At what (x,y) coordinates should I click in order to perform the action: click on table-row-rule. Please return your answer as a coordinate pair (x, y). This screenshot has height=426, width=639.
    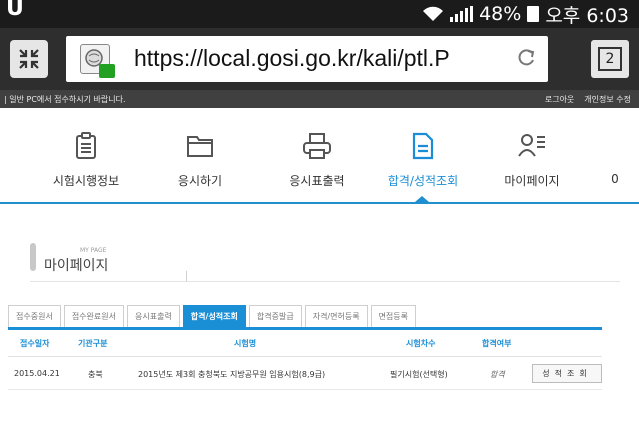
    Looking at the image, I should click on (305, 389).